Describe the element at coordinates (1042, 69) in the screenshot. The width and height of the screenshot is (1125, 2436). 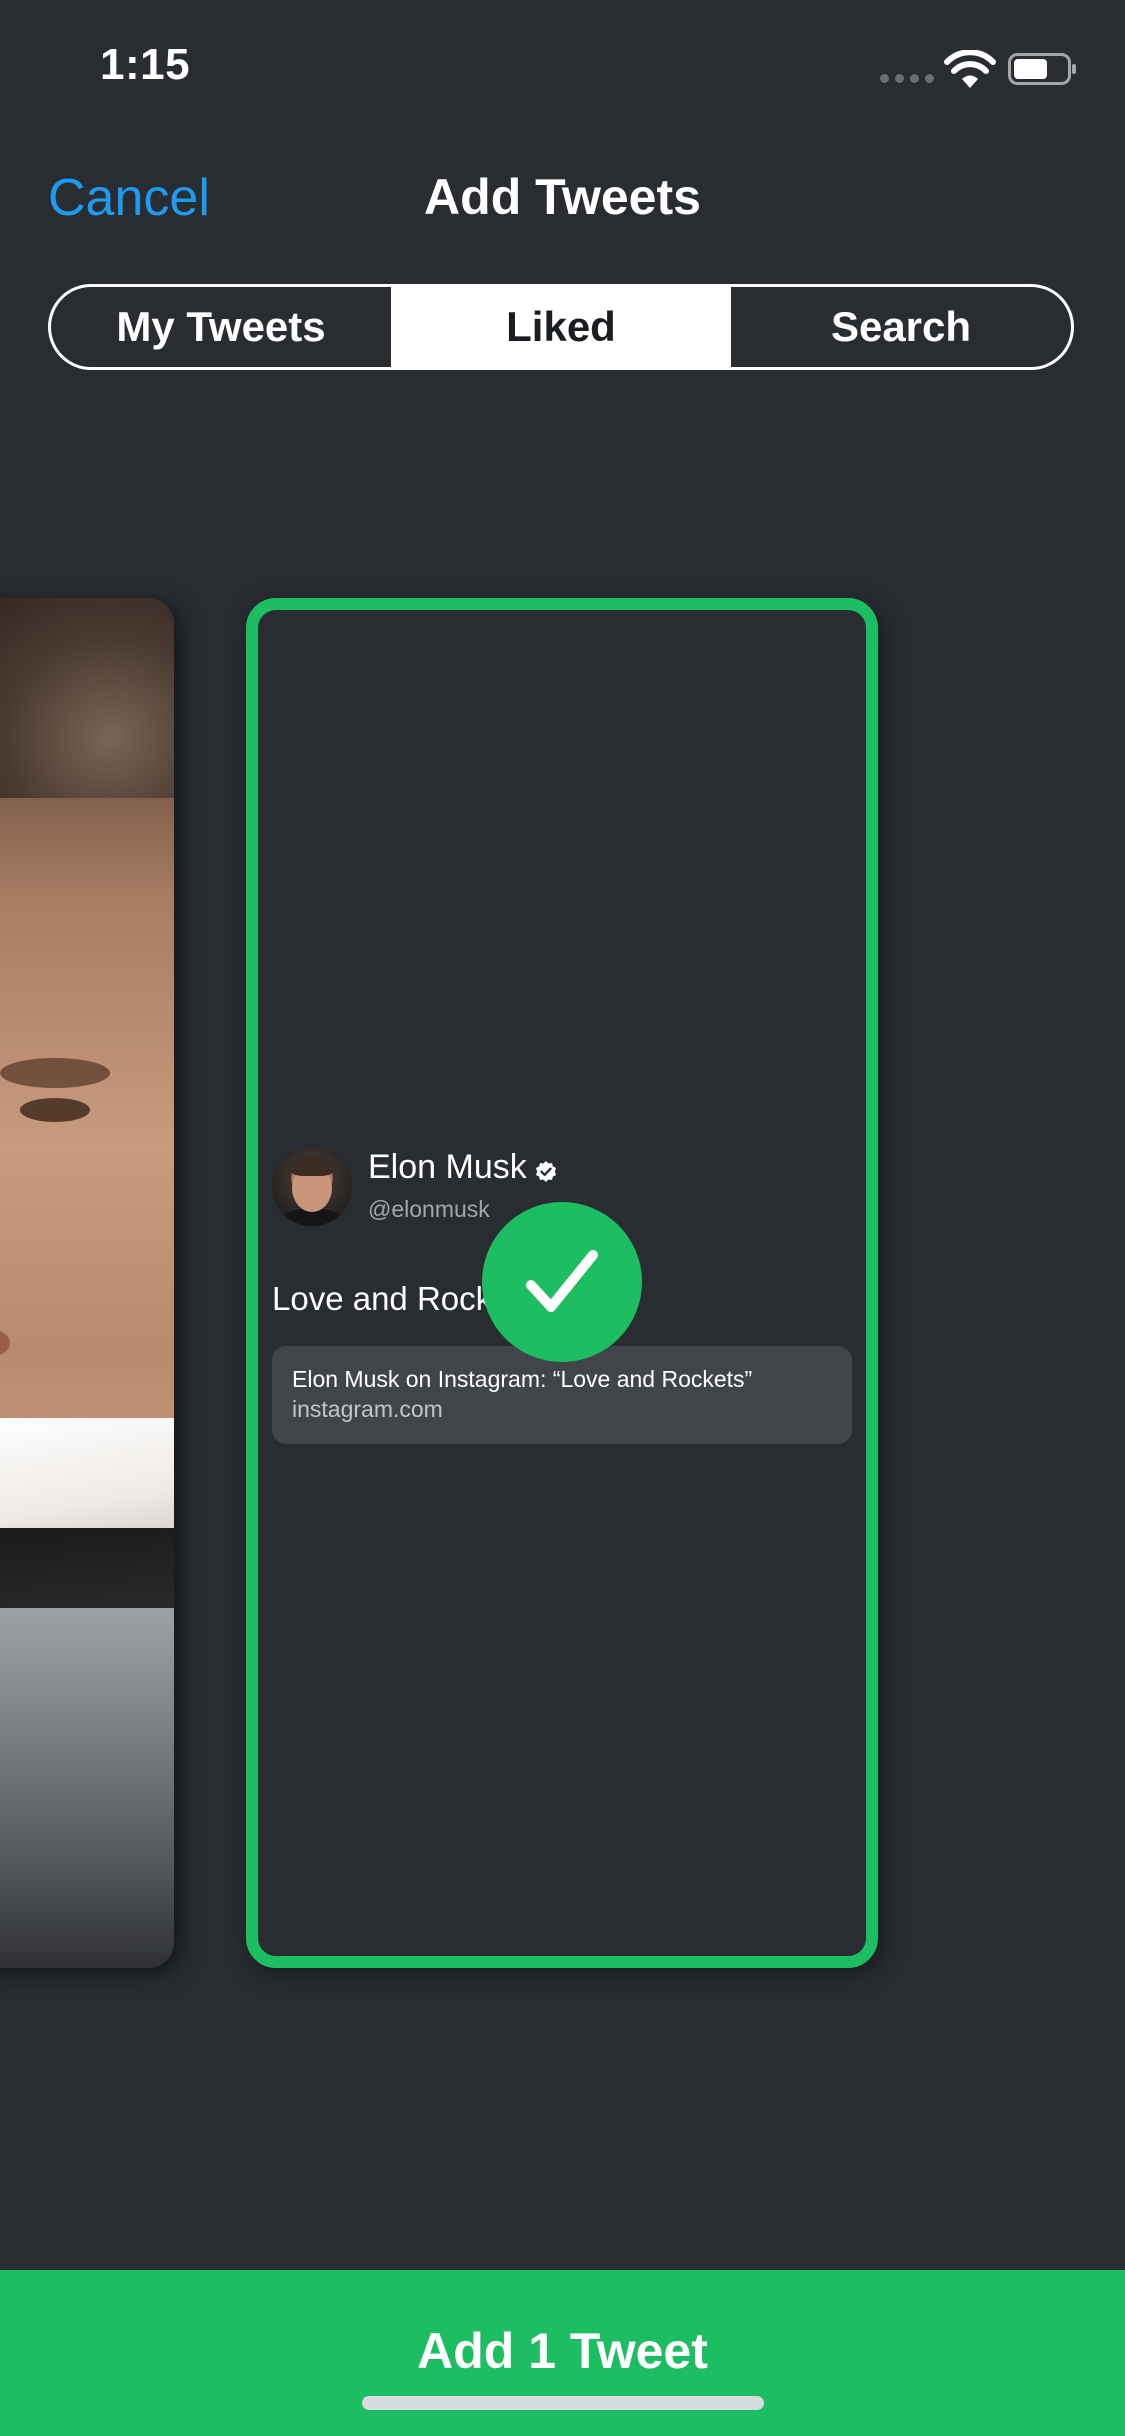
I see `battery-icon` at that location.